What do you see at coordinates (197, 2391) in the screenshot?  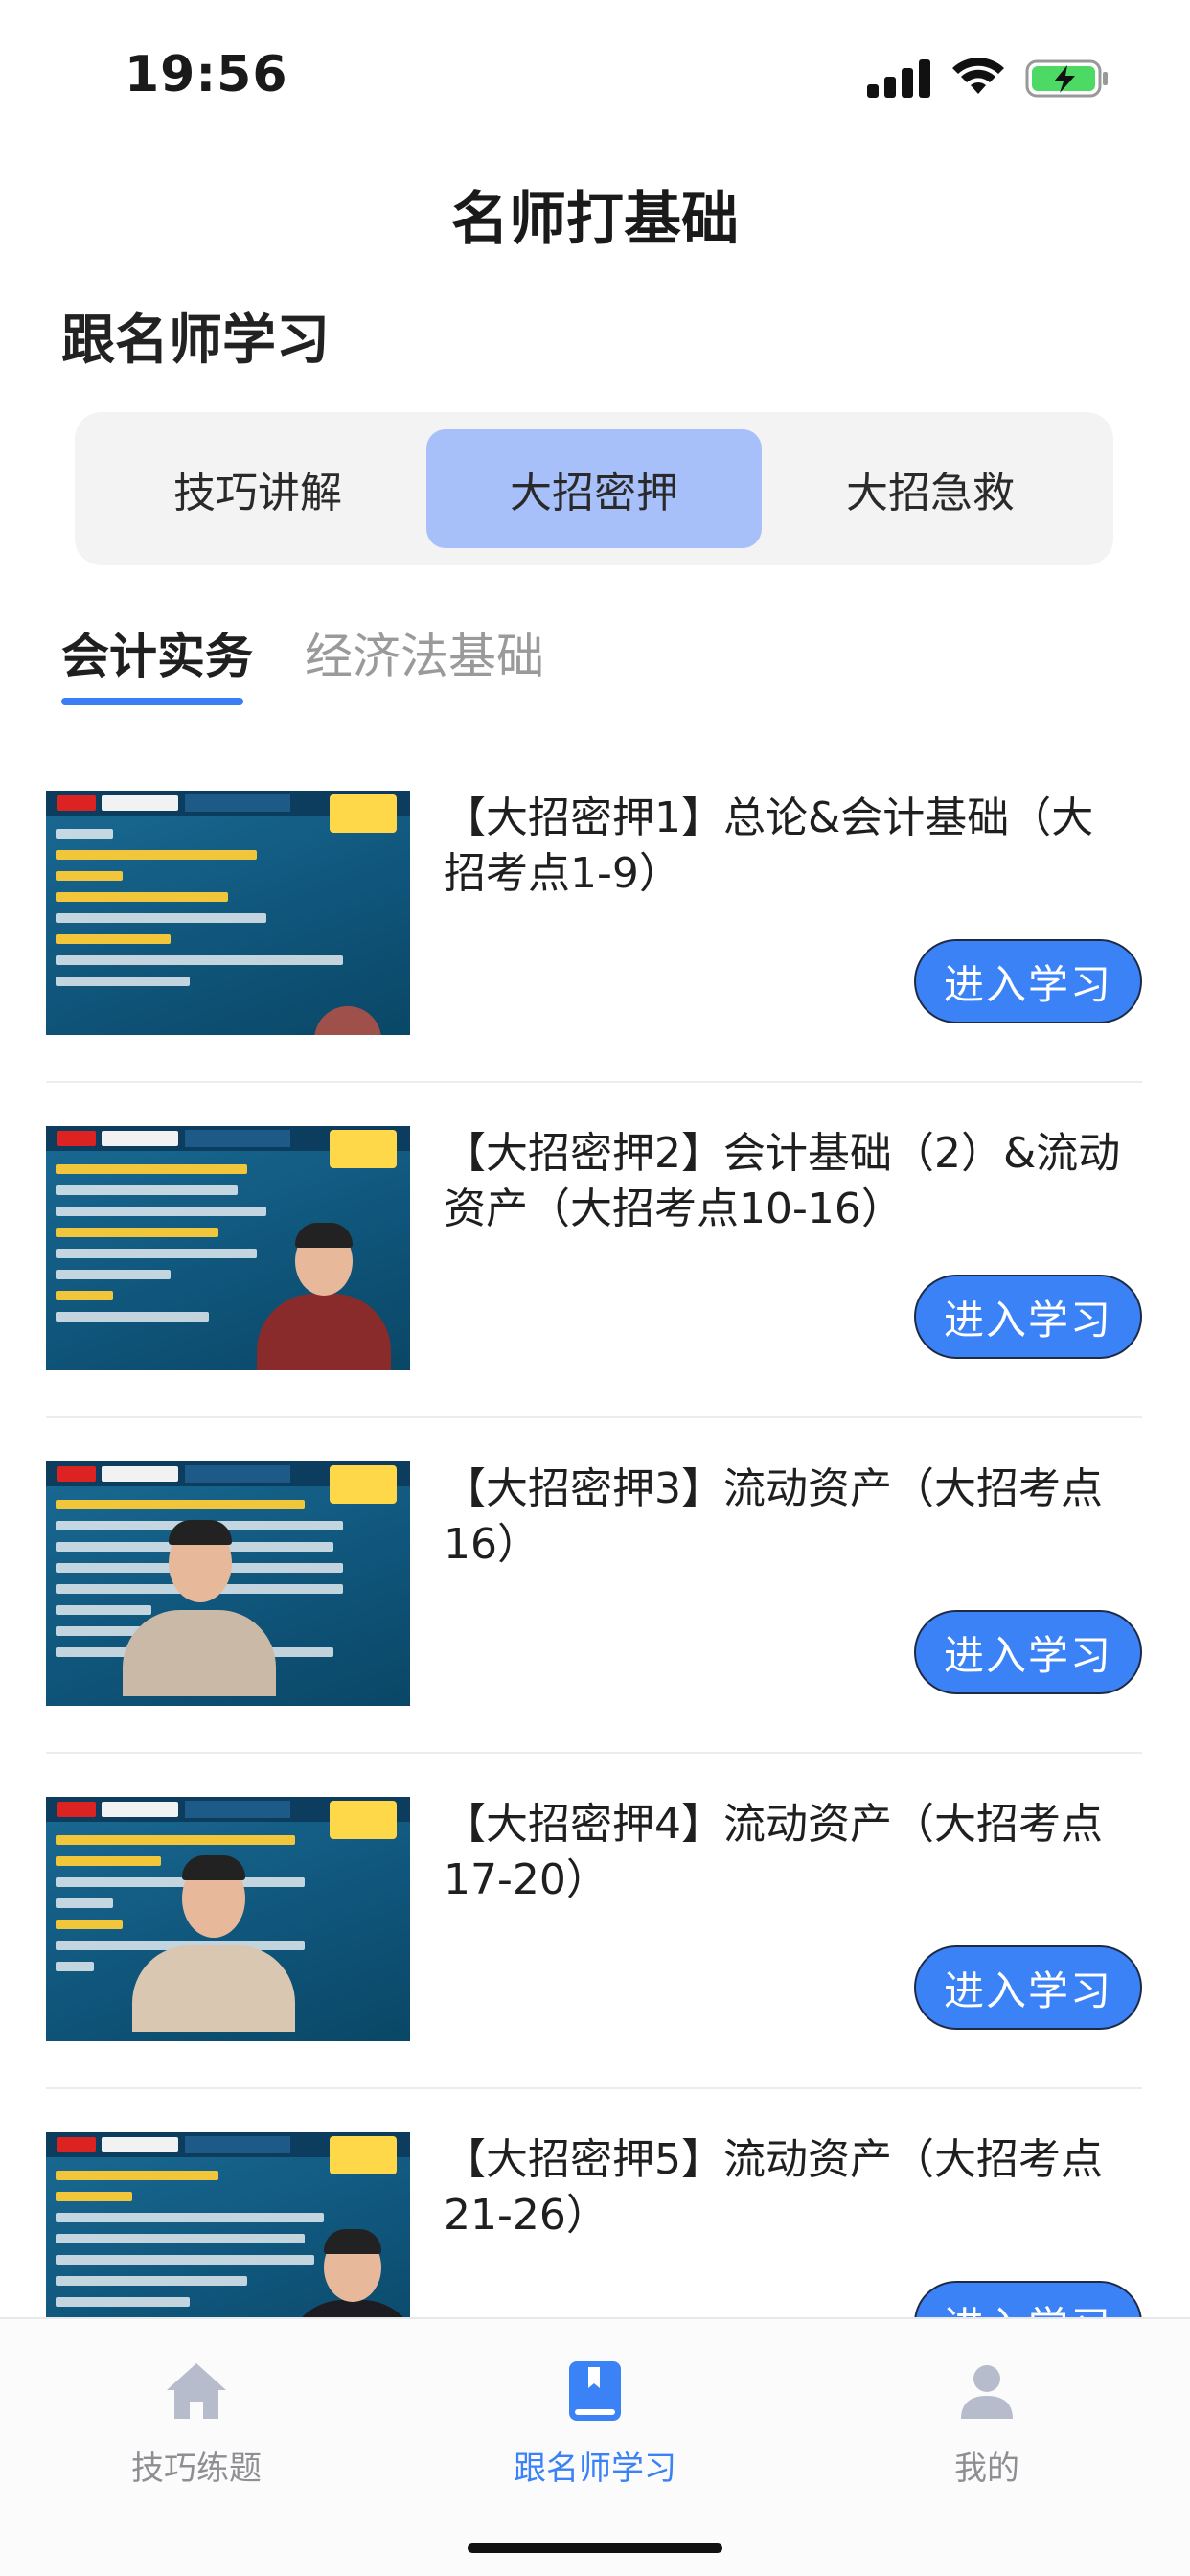 I see `home-icon` at bounding box center [197, 2391].